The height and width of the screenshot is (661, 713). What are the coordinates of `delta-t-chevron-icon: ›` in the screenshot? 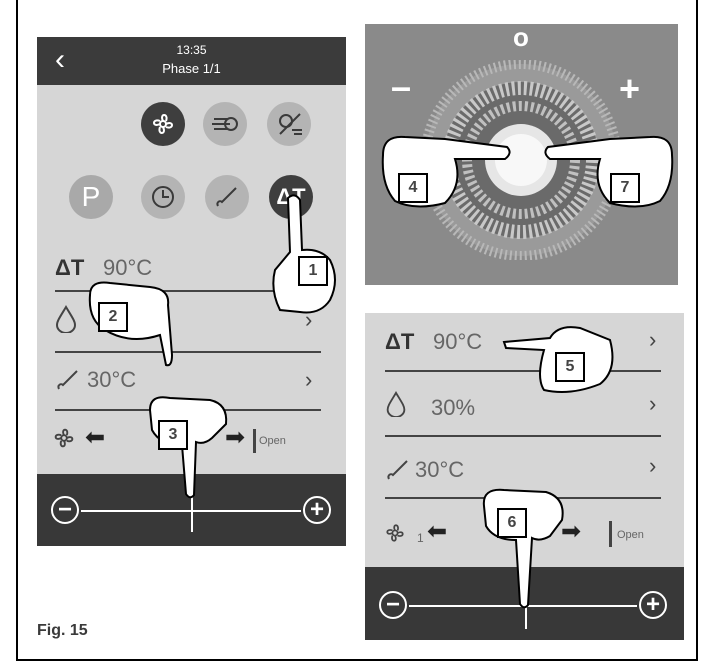 It's located at (652, 340).